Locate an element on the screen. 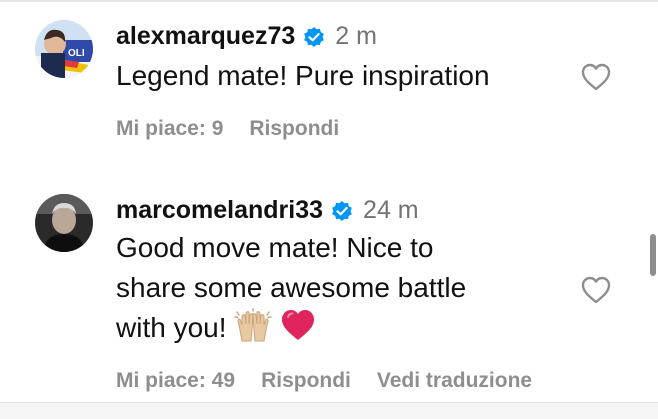  likes-count-link: Mi piace: 9 is located at coordinates (169, 129).